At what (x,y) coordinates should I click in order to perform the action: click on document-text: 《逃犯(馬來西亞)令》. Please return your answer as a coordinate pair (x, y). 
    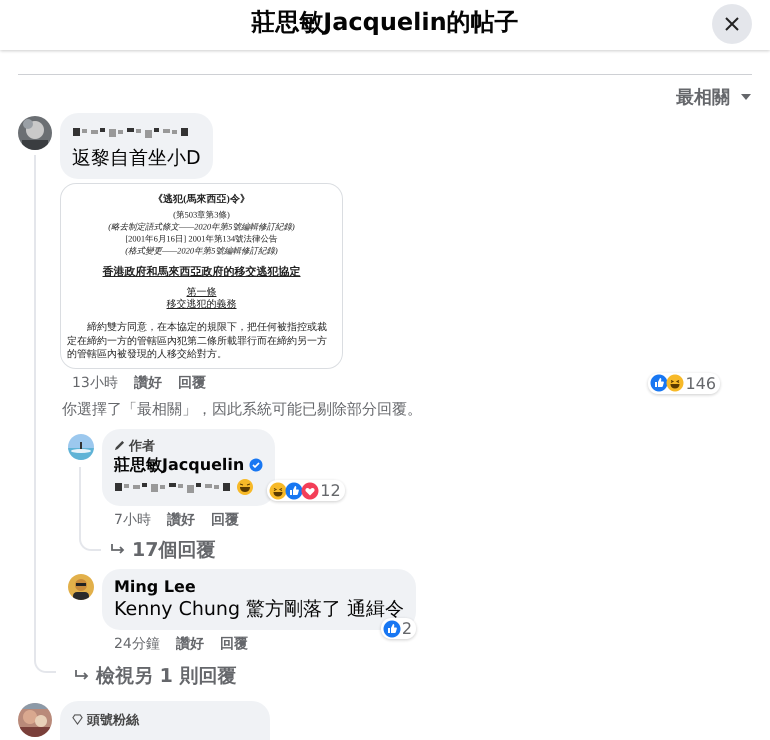
    Looking at the image, I should click on (201, 200).